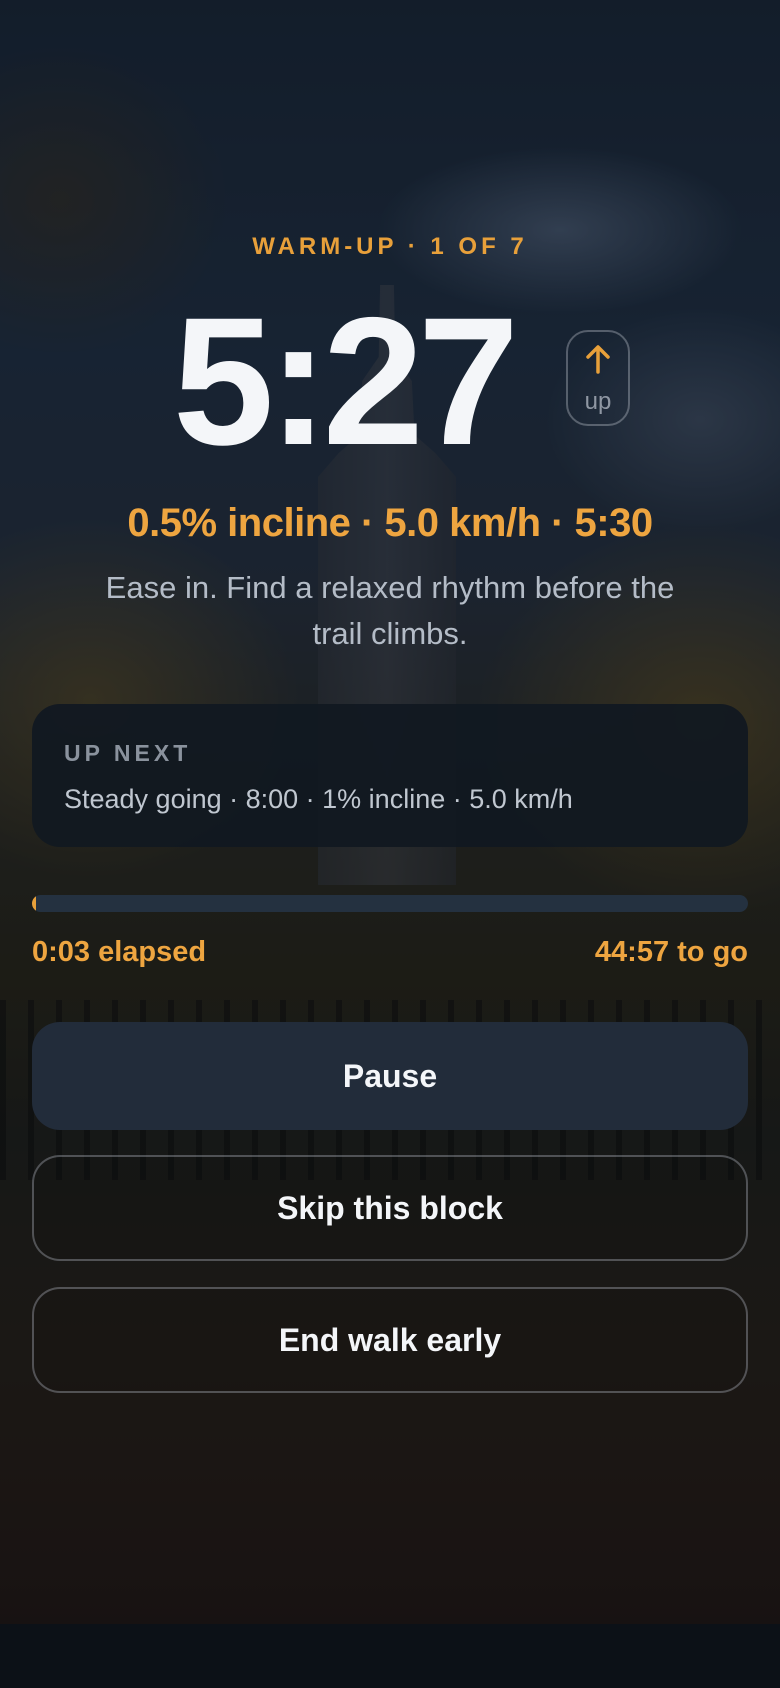 This screenshot has width=780, height=1688. What do you see at coordinates (34, 903) in the screenshot?
I see `session-progress-fill` at bounding box center [34, 903].